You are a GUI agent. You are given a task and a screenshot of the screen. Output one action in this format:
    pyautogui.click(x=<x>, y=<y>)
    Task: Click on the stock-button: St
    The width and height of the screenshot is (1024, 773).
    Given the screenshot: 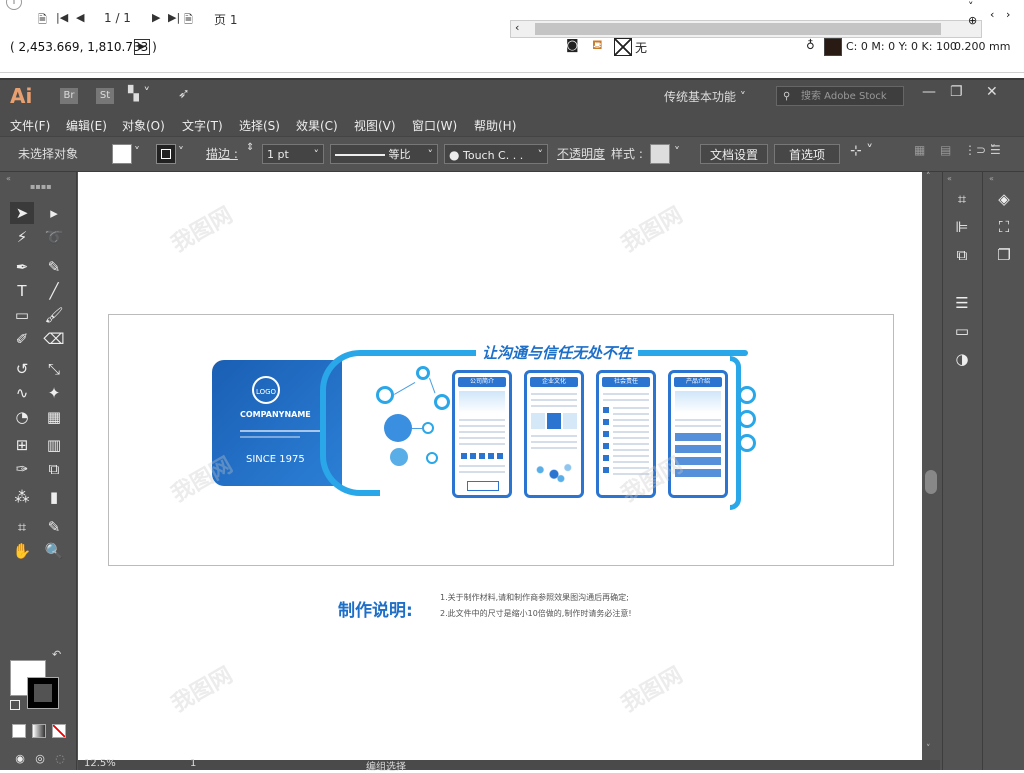 What is the action you would take?
    pyautogui.click(x=105, y=96)
    